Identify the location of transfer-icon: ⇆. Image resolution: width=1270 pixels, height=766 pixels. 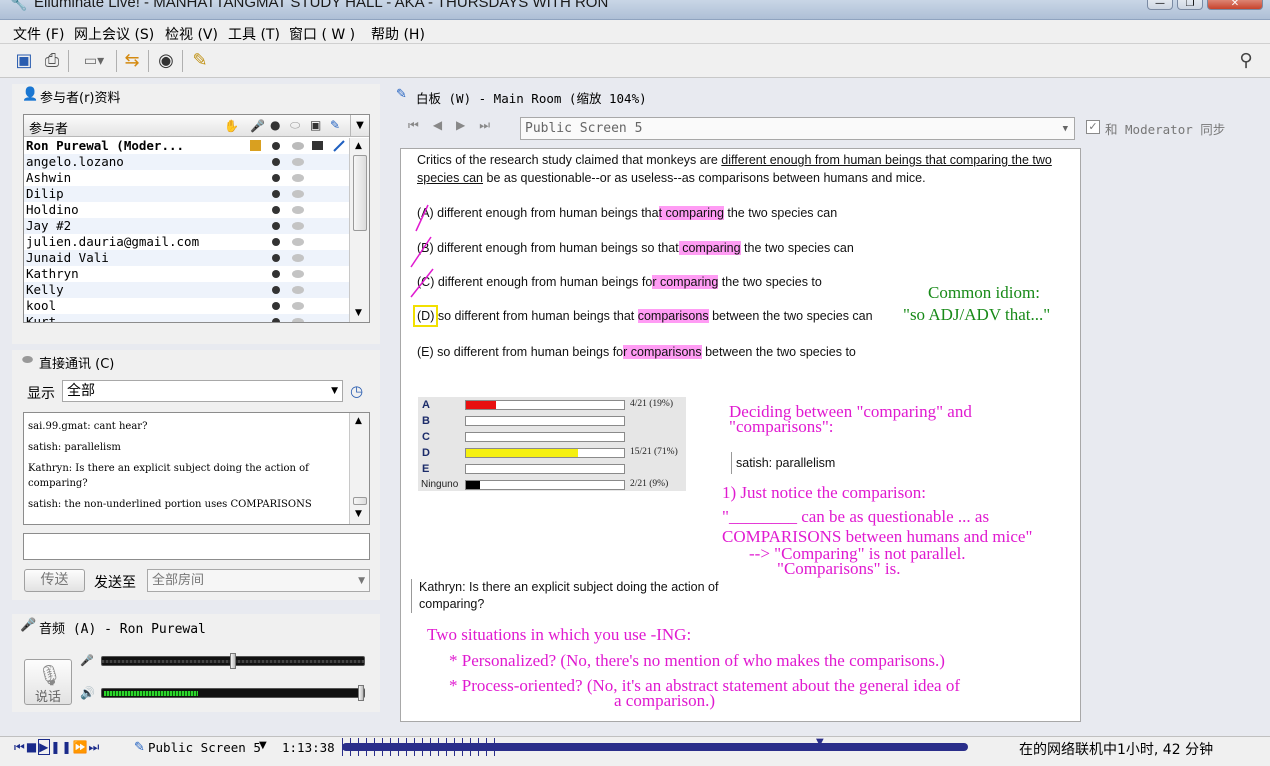
(132, 61).